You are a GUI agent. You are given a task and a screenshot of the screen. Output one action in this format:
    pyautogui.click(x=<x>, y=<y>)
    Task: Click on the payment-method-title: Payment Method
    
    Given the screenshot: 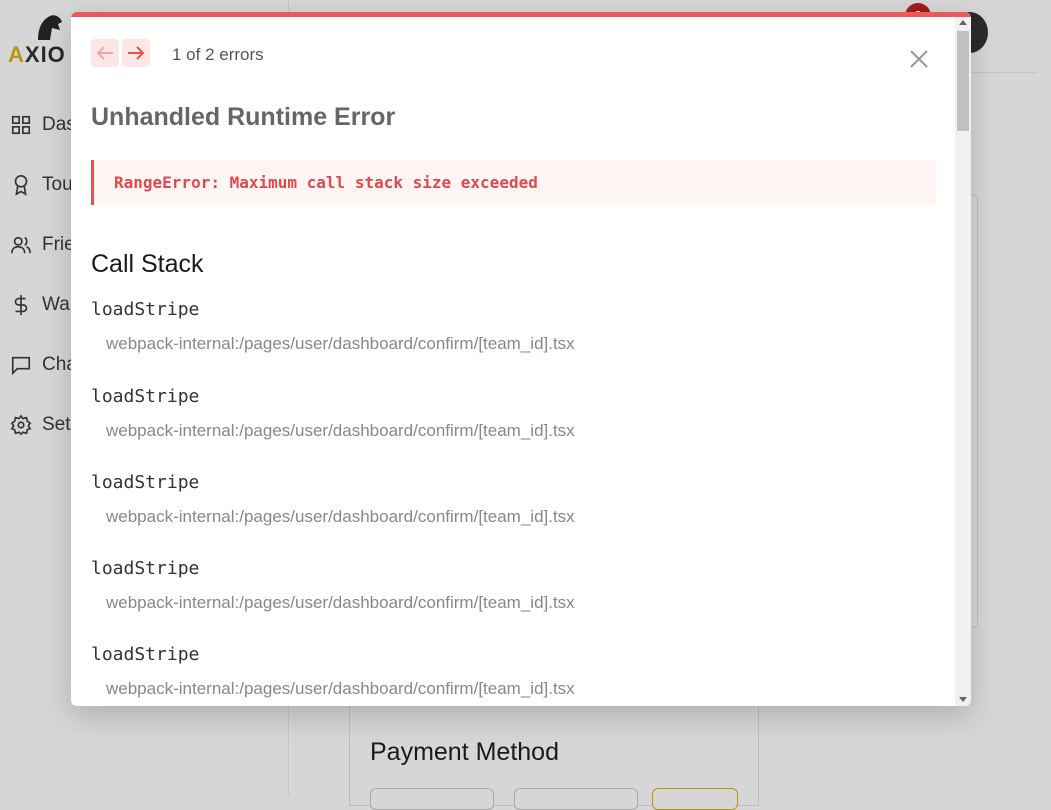 What is the action you would take?
    pyautogui.click(x=464, y=752)
    